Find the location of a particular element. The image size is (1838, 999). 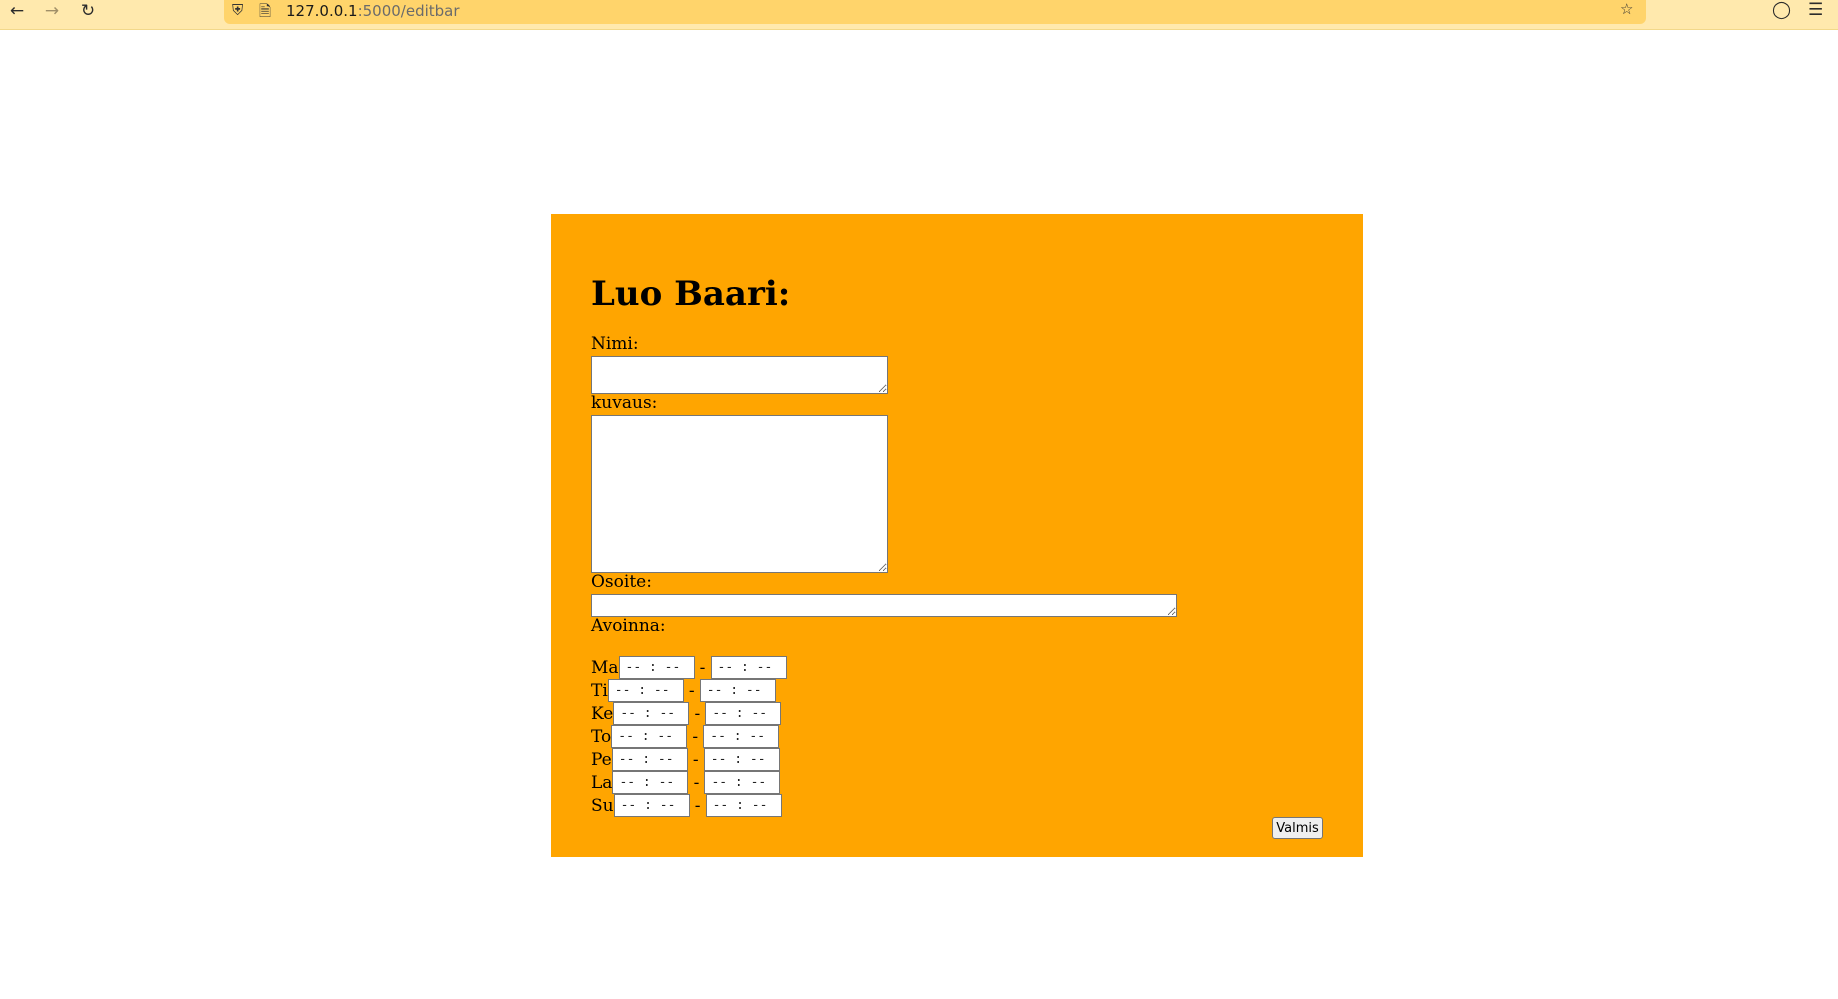

url-text: 127.0.0.1:5000/editbar is located at coordinates (373, 11).